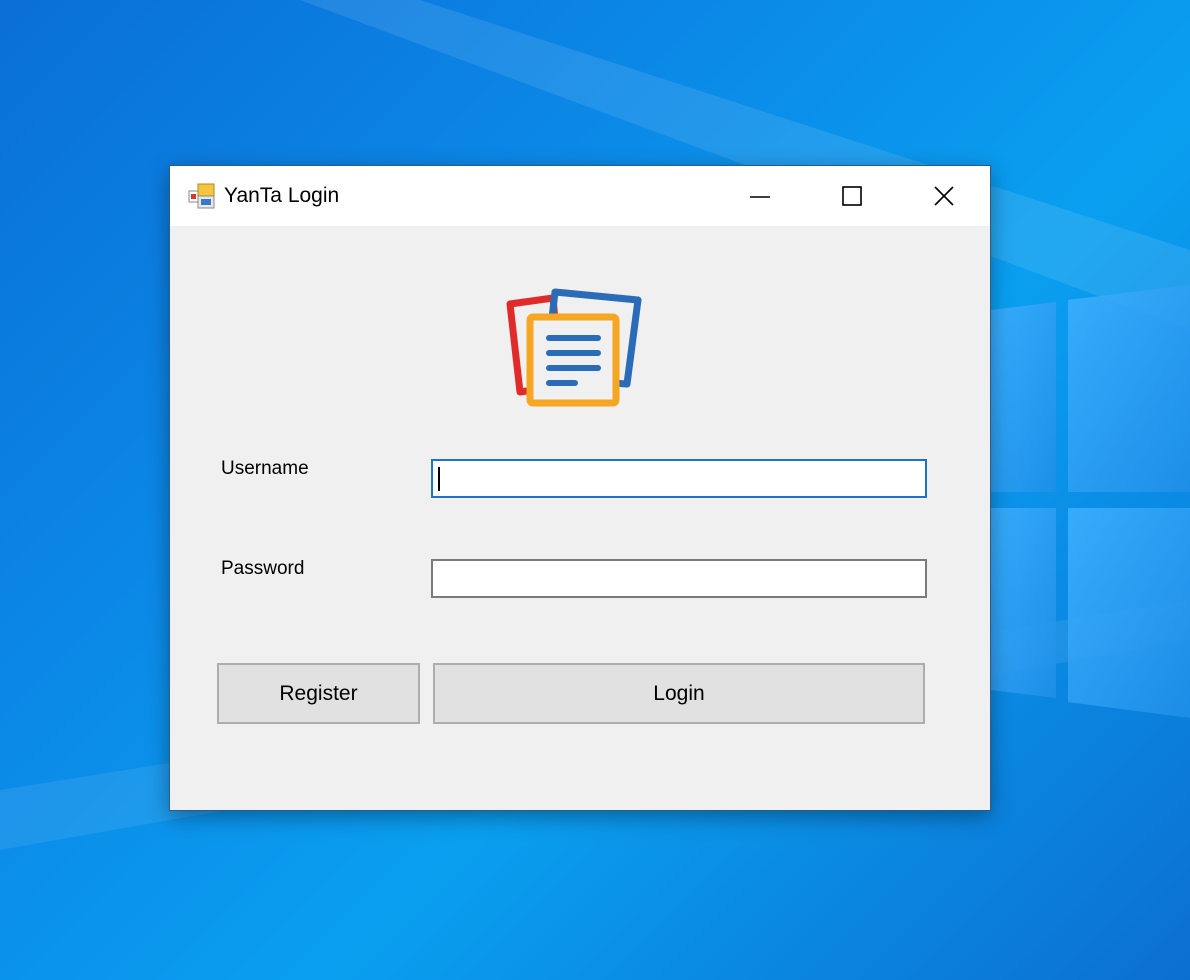 This screenshot has width=1190, height=980. I want to click on text-caret, so click(439, 479).